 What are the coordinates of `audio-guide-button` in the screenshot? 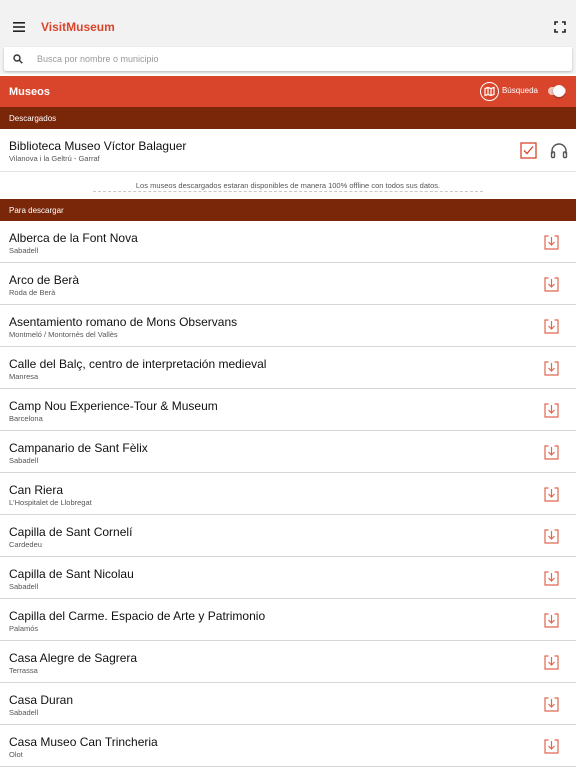 It's located at (559, 150).